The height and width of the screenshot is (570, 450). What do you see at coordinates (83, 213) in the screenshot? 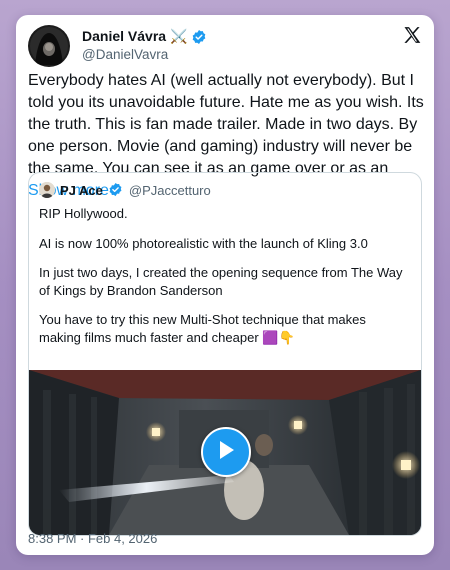
I see `quoted-text-line: RIP Hollywood.` at bounding box center [83, 213].